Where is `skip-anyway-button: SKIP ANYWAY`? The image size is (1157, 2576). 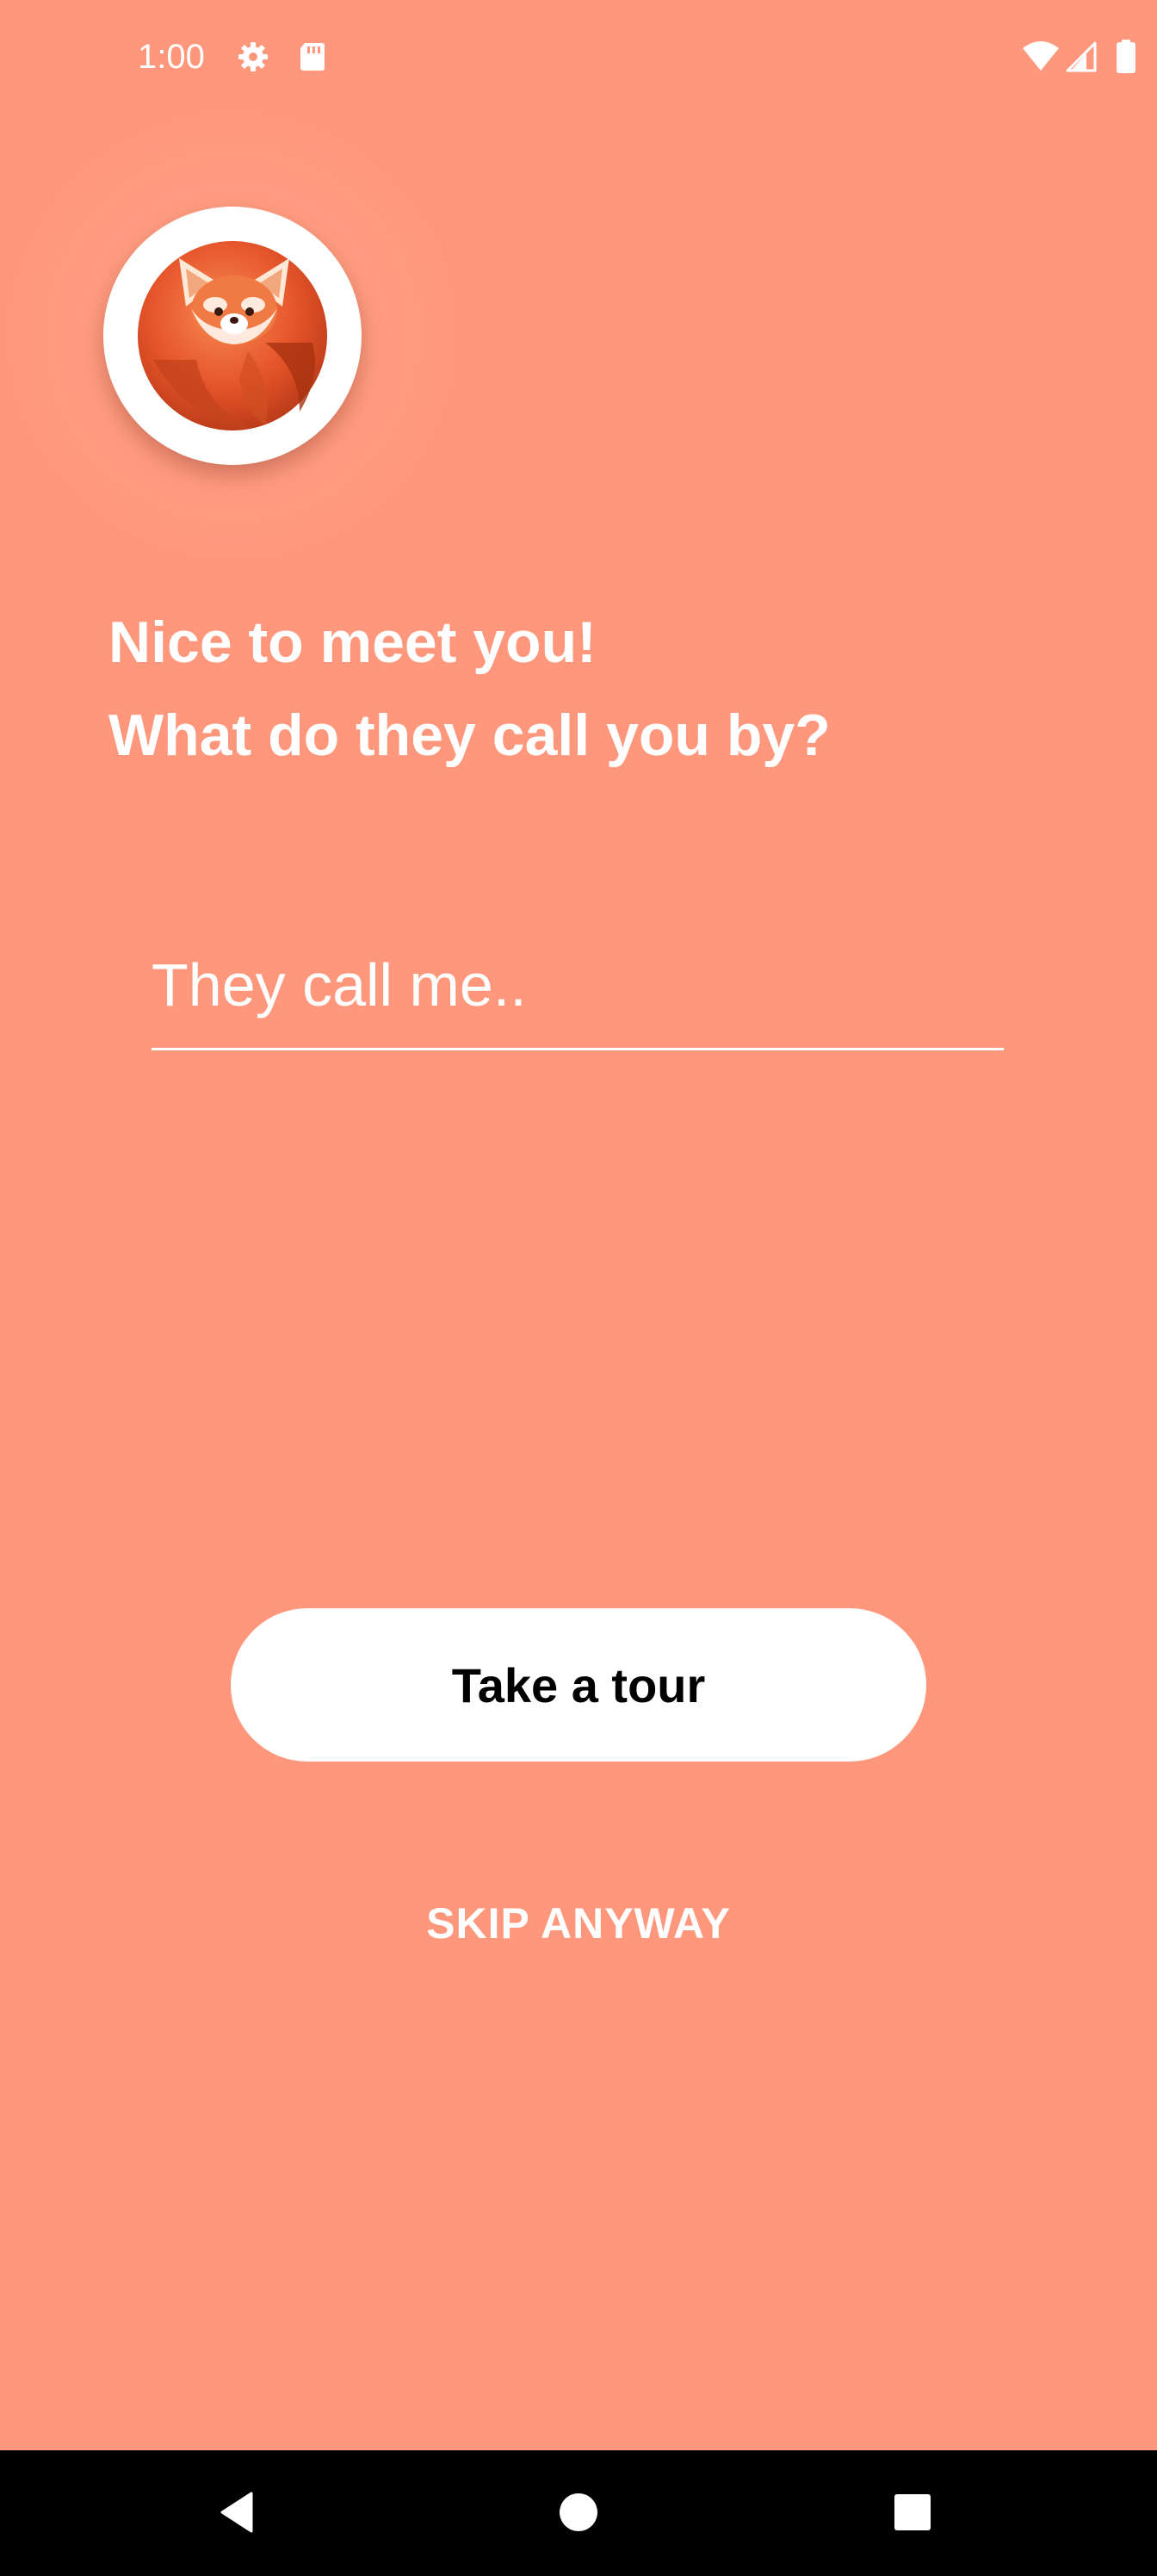
skip-anyway-button: SKIP ANYWAY is located at coordinates (579, 1924).